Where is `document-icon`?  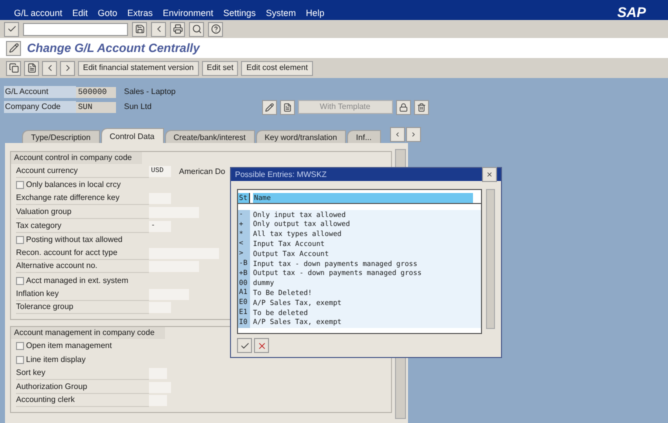 document-icon is located at coordinates (31, 68).